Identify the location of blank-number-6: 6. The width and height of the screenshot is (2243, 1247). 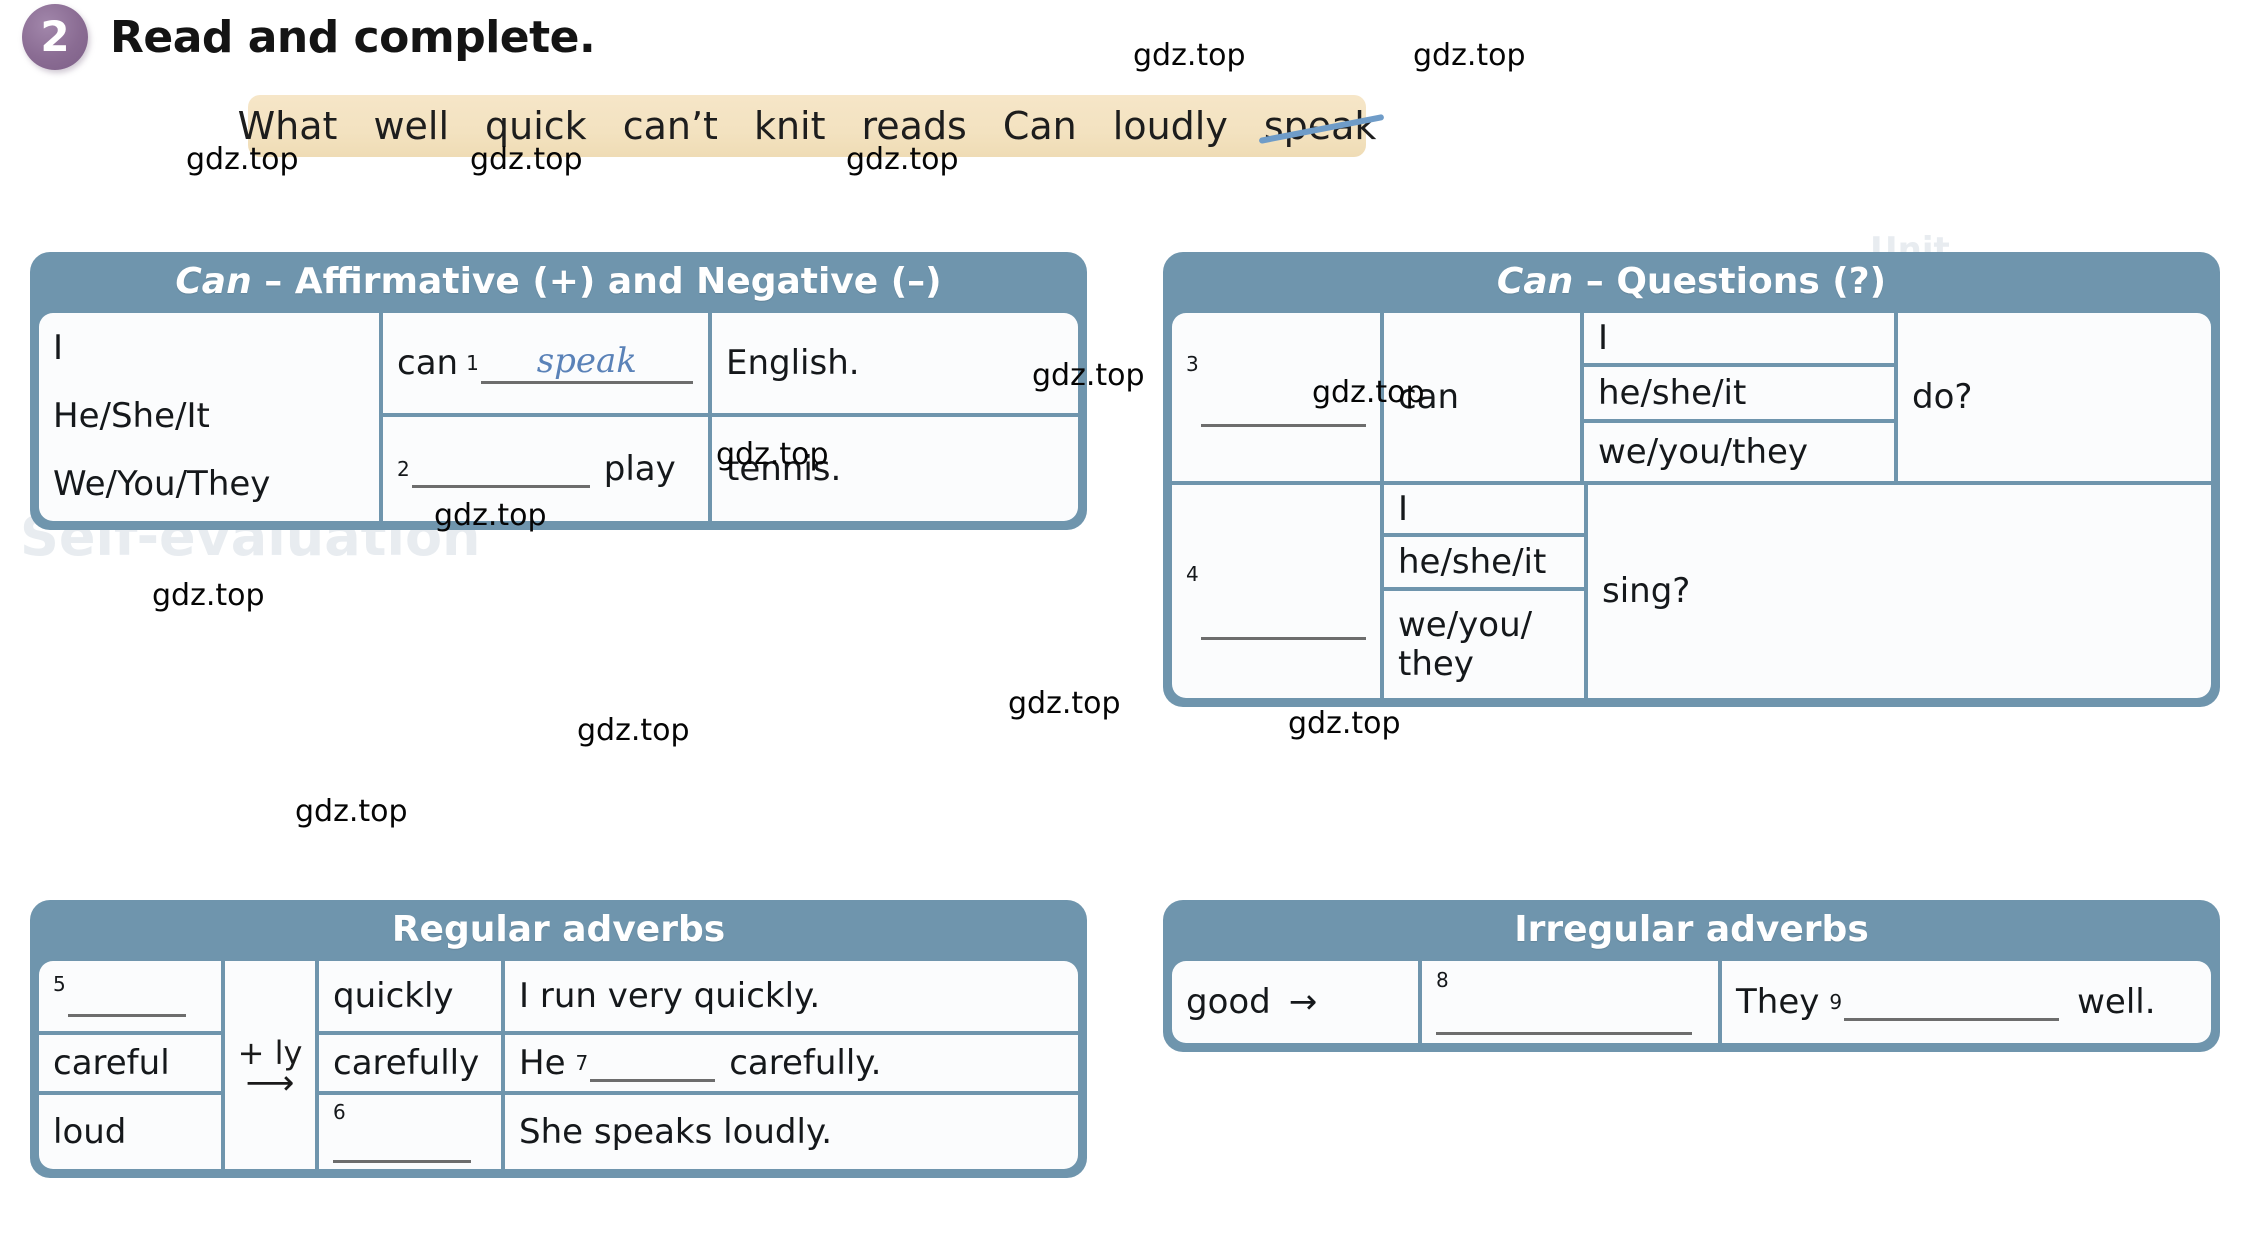
(339, 1112).